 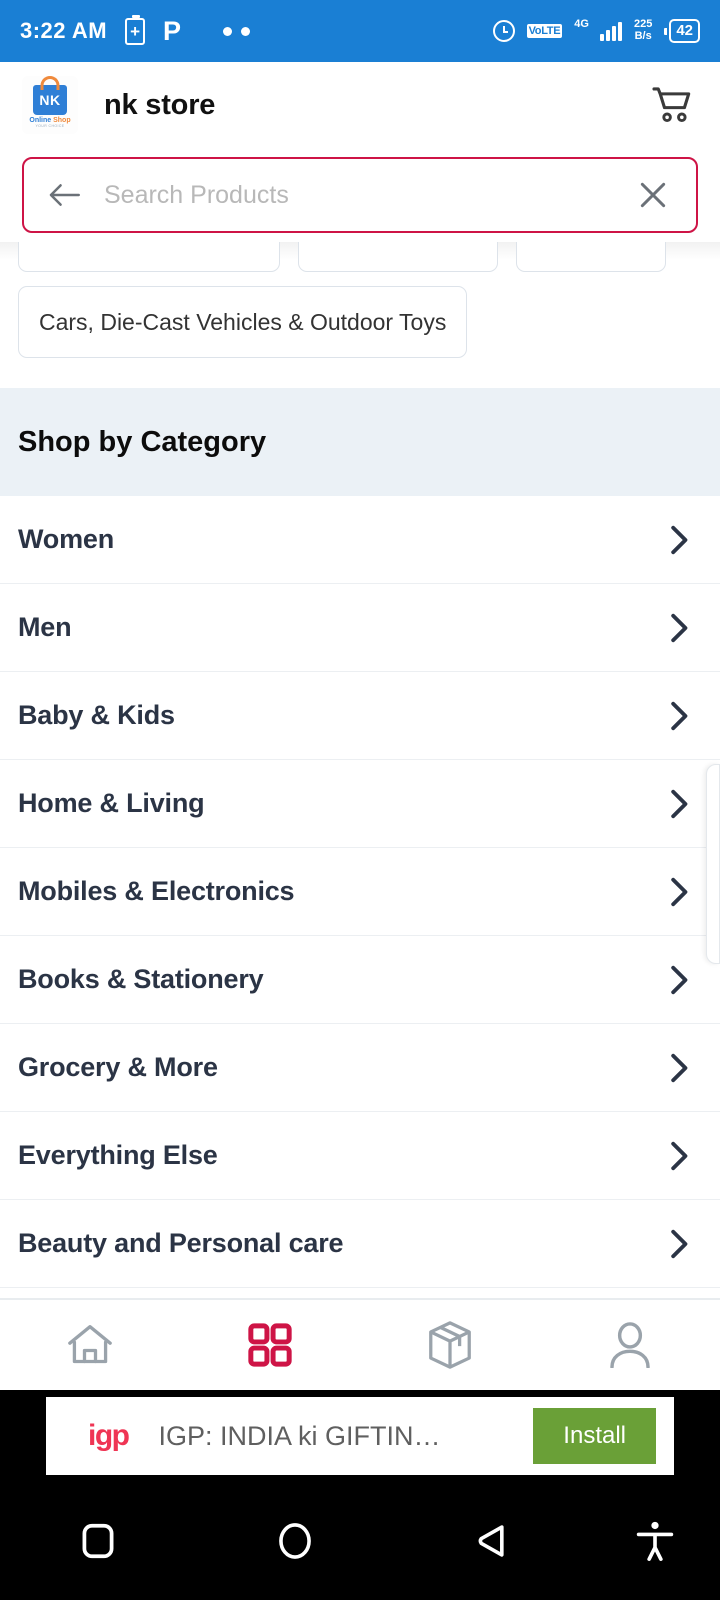 I want to click on category-row-baby-kids: Baby & Kids, so click(x=360, y=716).